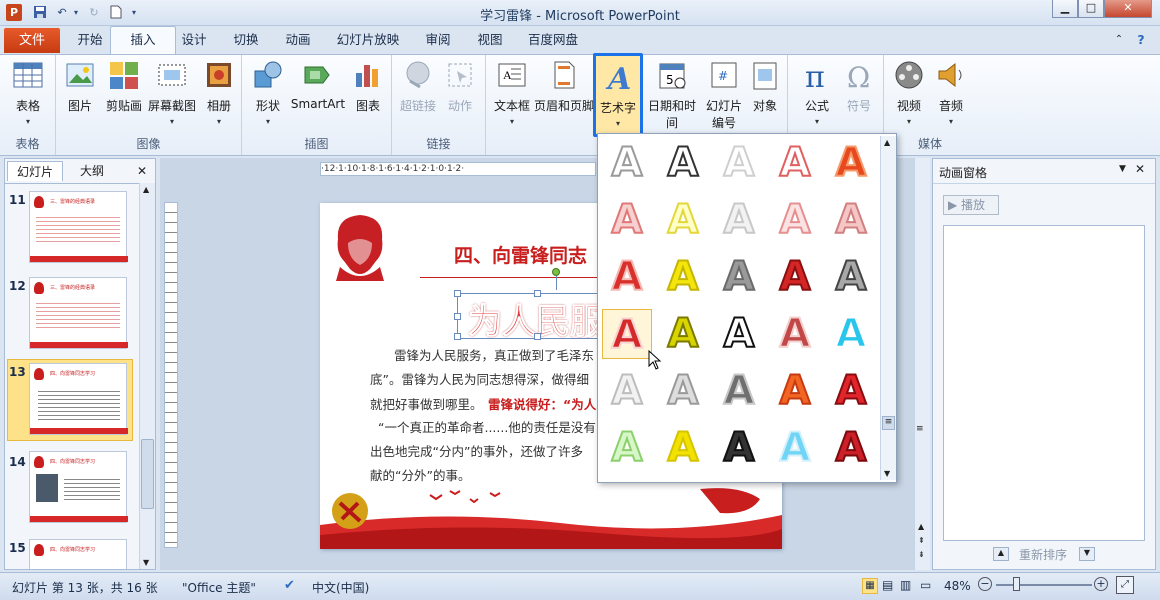 The width and height of the screenshot is (1160, 600). What do you see at coordinates (724, 95) in the screenshot?
I see `slide-number-button: # 幻灯片 编号` at bounding box center [724, 95].